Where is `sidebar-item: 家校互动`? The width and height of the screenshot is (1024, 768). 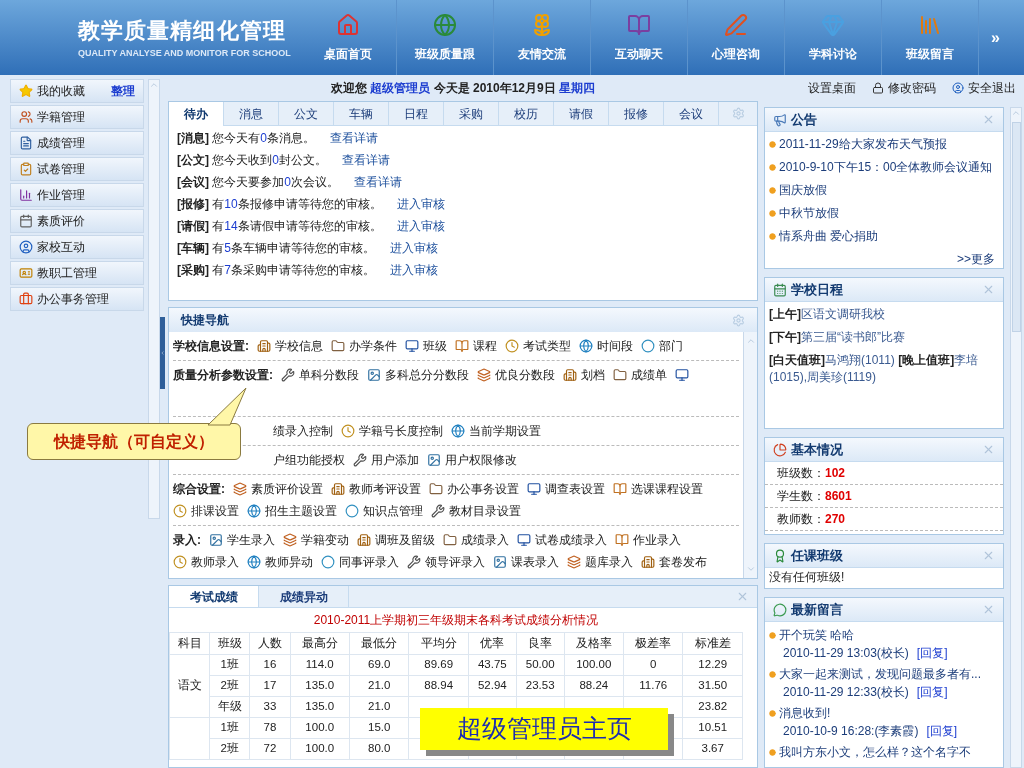 sidebar-item: 家校互动 is located at coordinates (77, 247).